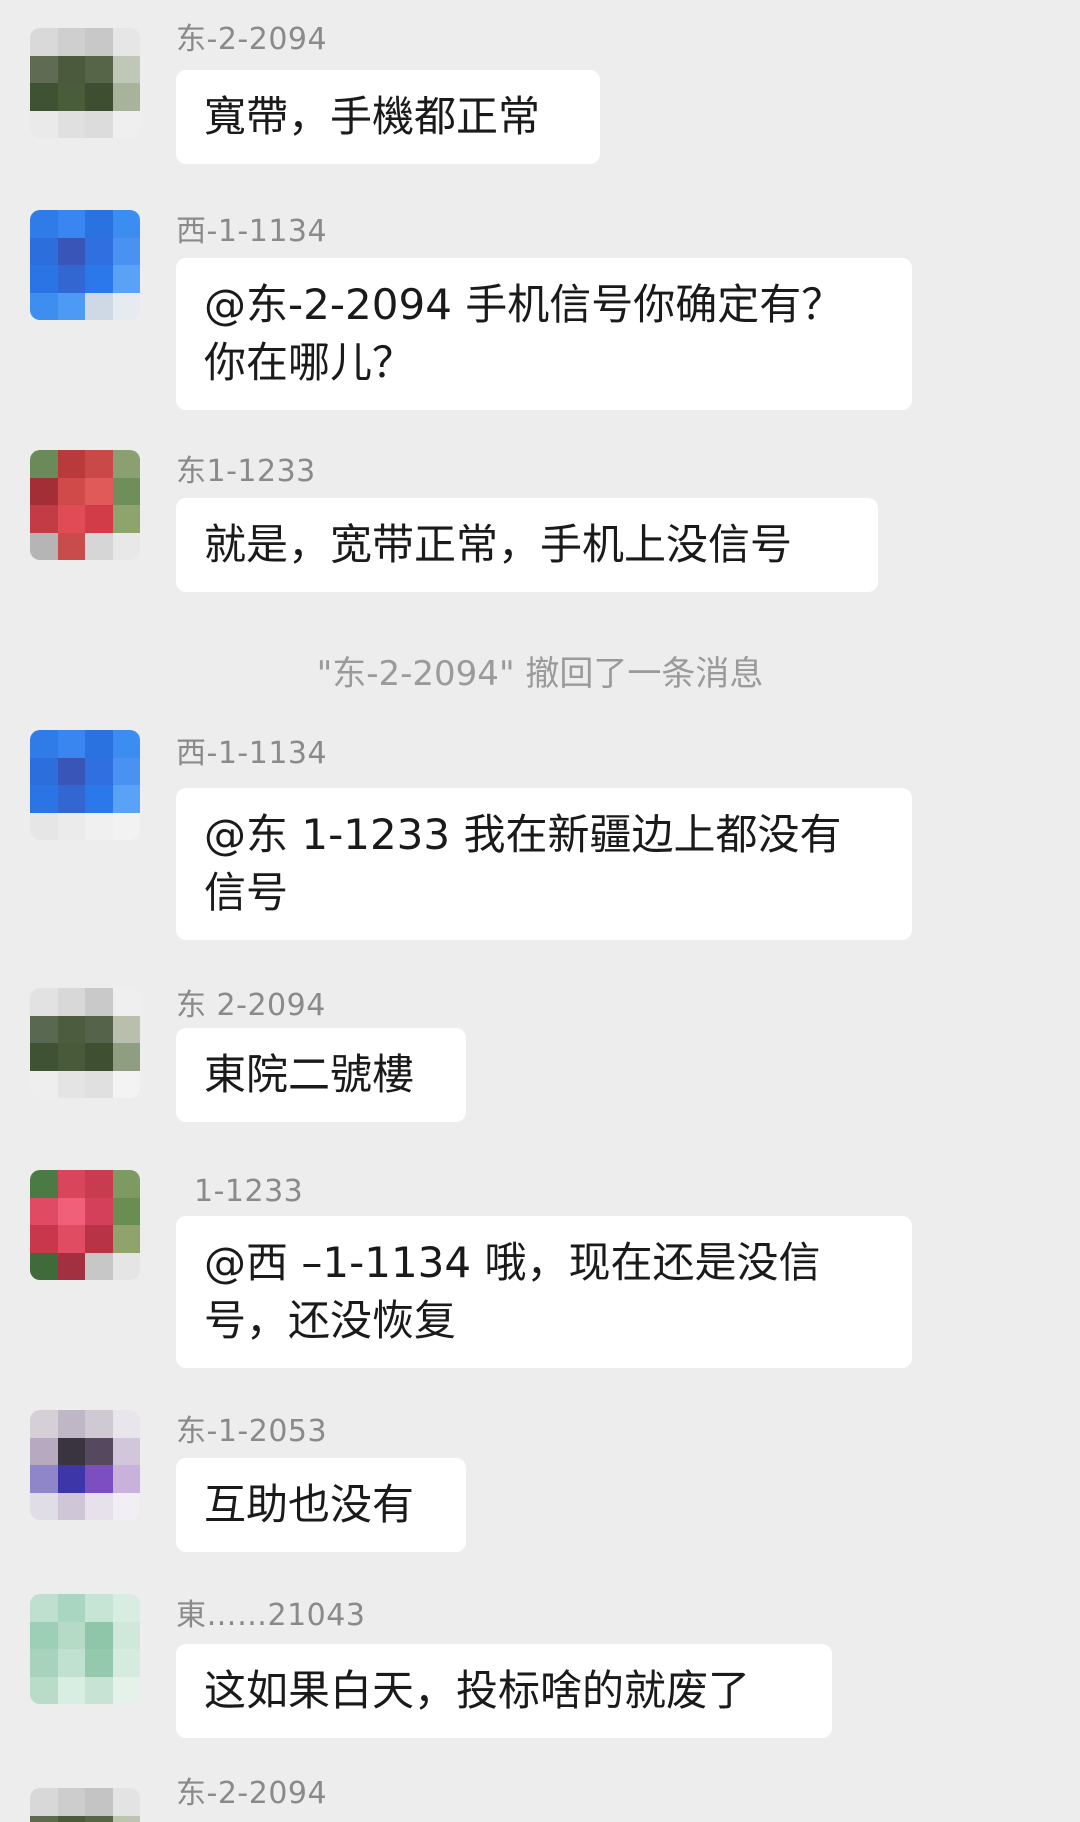 The height and width of the screenshot is (1822, 1080). I want to click on sender-name: 1-1233, so click(249, 1191).